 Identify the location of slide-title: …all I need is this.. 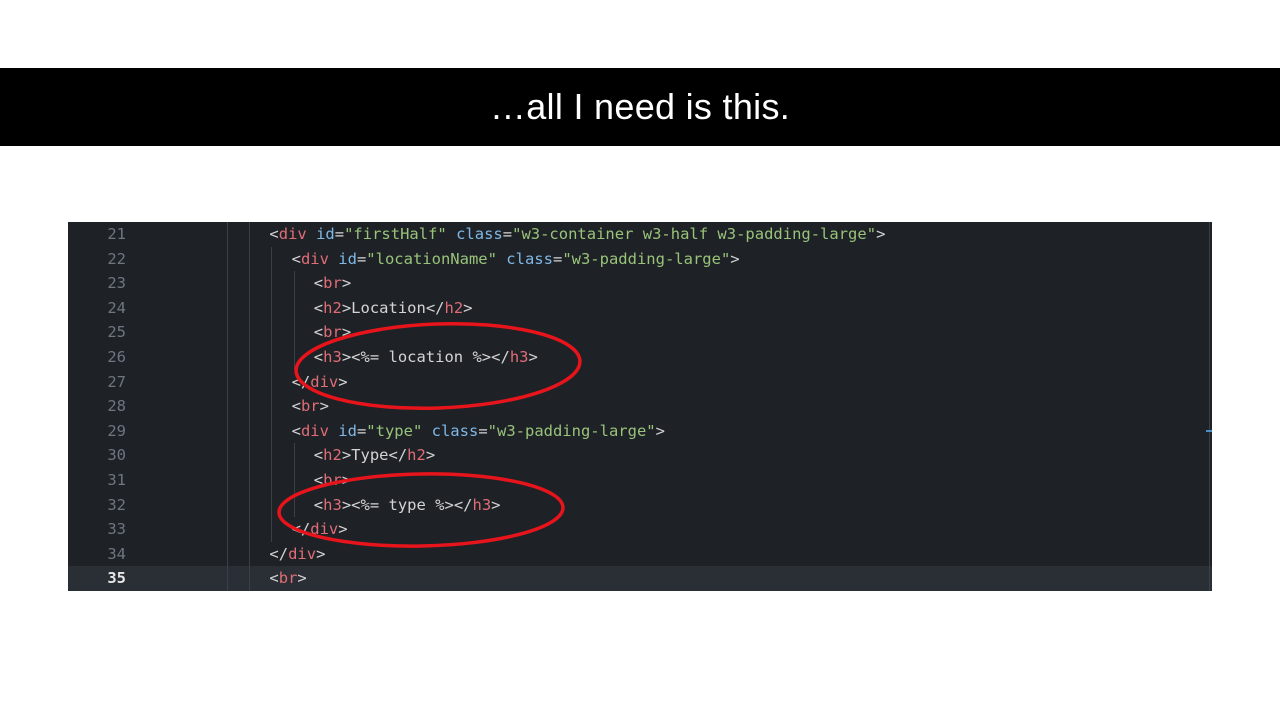
(640, 106).